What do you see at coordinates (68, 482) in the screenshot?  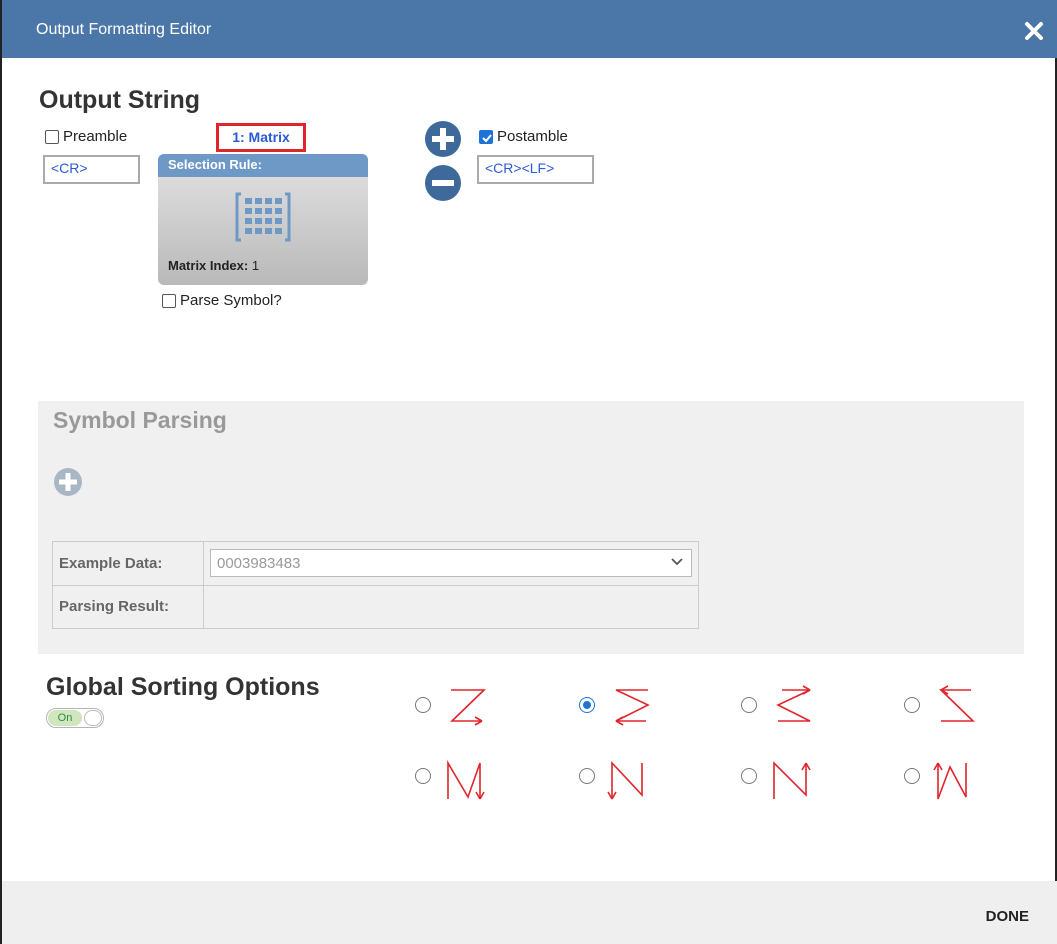 I see `add-parsing-rule-icon` at bounding box center [68, 482].